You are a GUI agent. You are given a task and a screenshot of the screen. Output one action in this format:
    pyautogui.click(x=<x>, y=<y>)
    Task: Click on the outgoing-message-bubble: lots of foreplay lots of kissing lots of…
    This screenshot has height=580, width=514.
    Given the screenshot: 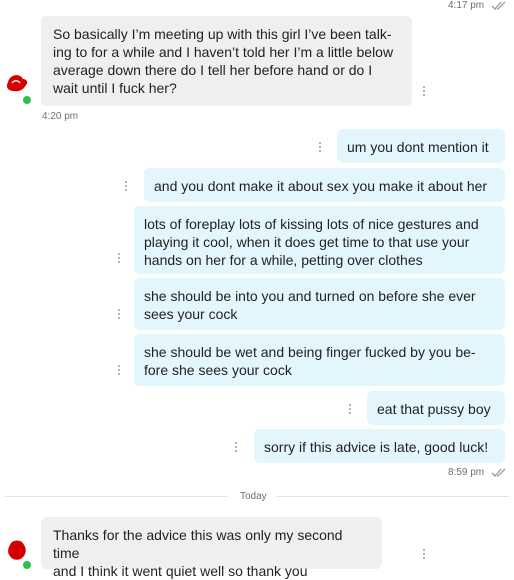 What is the action you would take?
    pyautogui.click(x=319, y=240)
    